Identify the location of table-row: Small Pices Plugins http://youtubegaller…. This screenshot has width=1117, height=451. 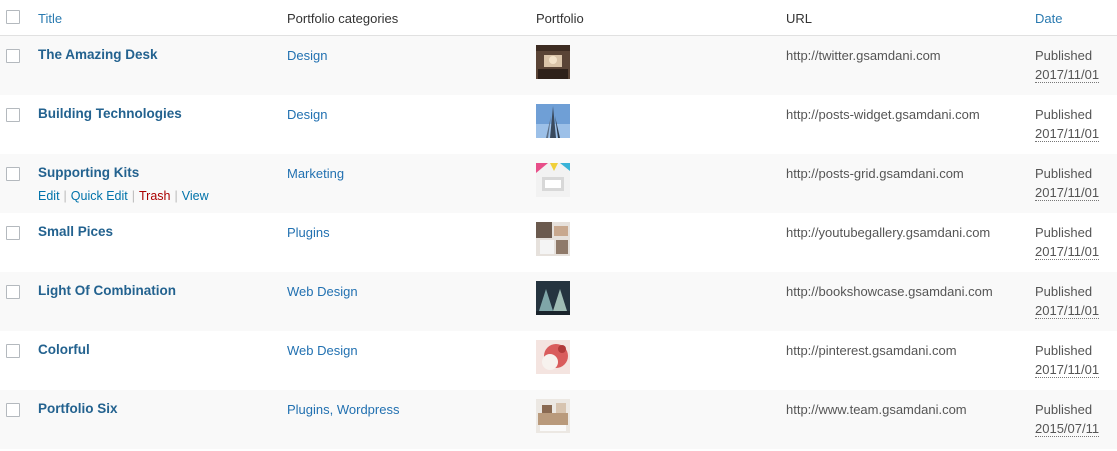
(558, 242).